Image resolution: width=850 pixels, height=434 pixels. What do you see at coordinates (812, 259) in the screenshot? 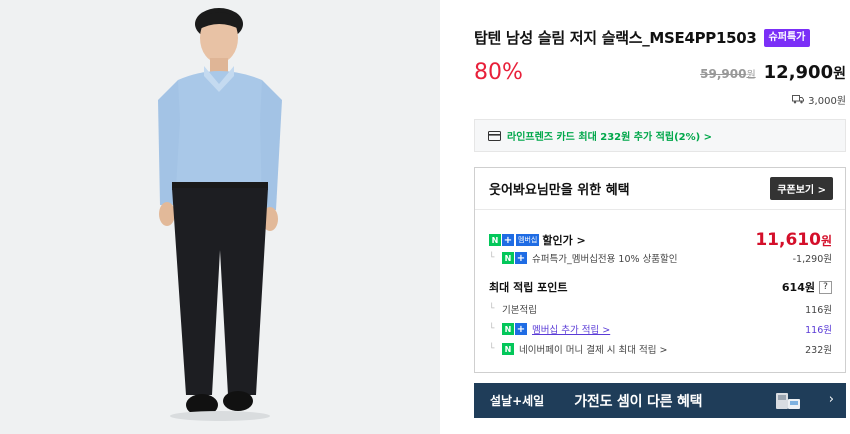
I see `discount-detail-value: -1,290원` at bounding box center [812, 259].